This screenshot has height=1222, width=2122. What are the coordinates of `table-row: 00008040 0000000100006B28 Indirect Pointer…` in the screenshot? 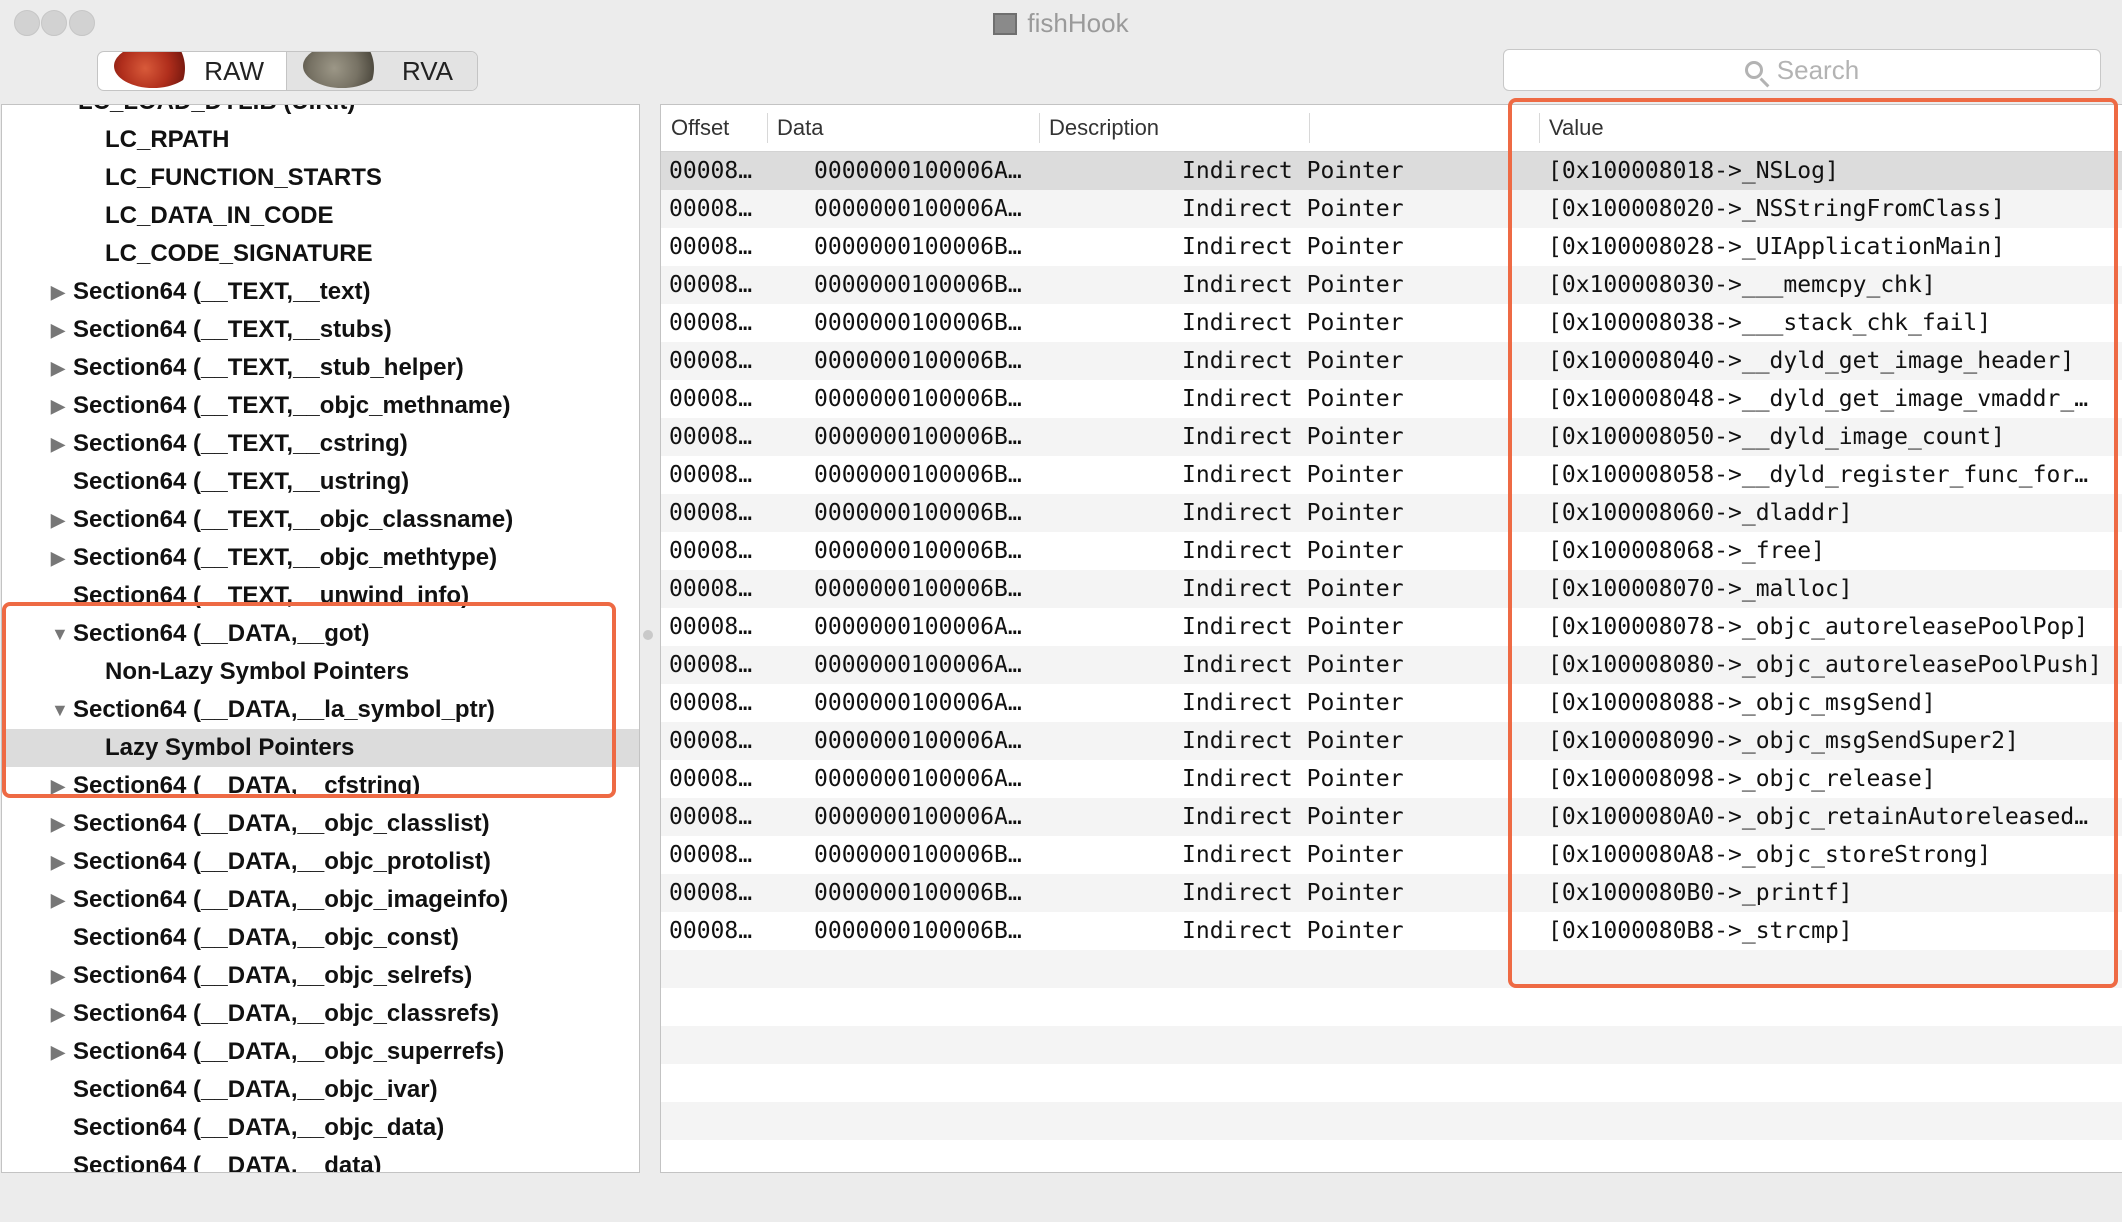 It's located at (1391, 361).